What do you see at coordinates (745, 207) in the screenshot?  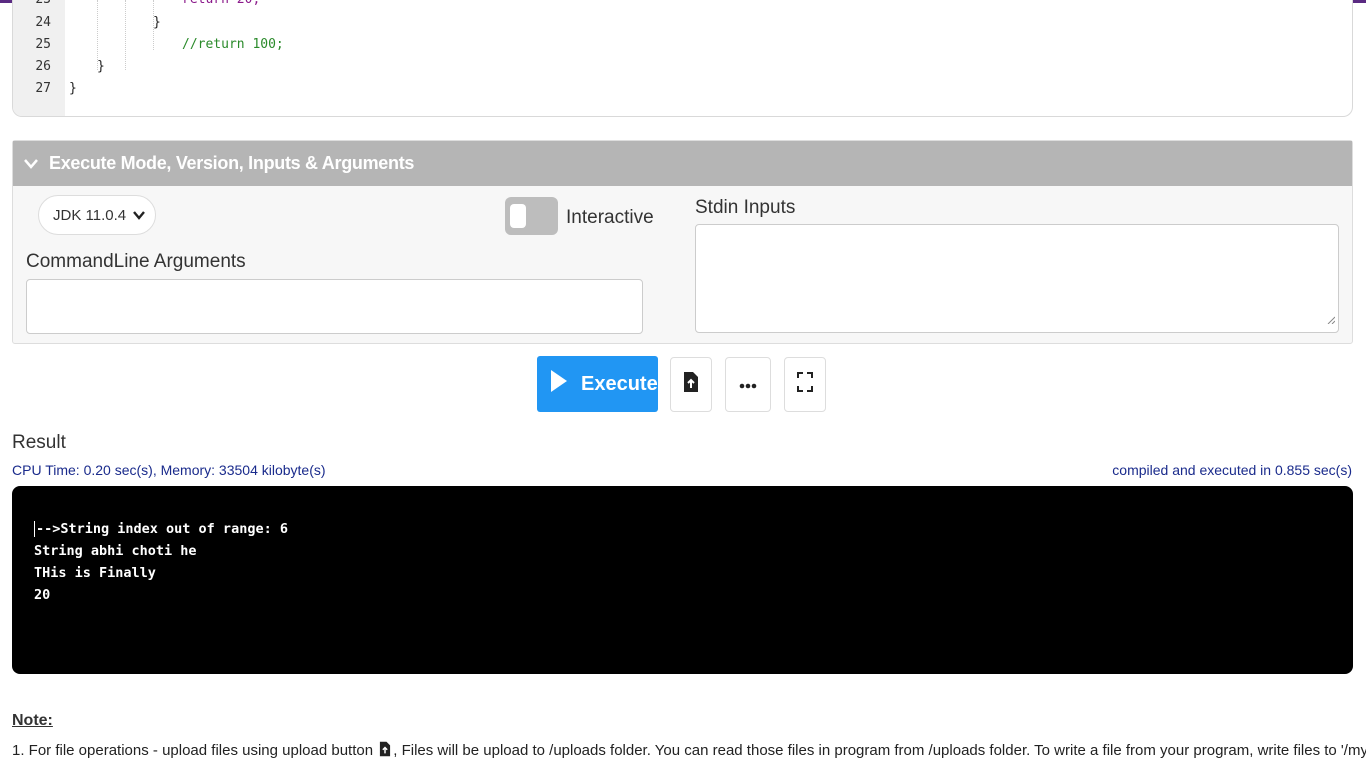 I see `stdin-label: Stdin Inputs` at bounding box center [745, 207].